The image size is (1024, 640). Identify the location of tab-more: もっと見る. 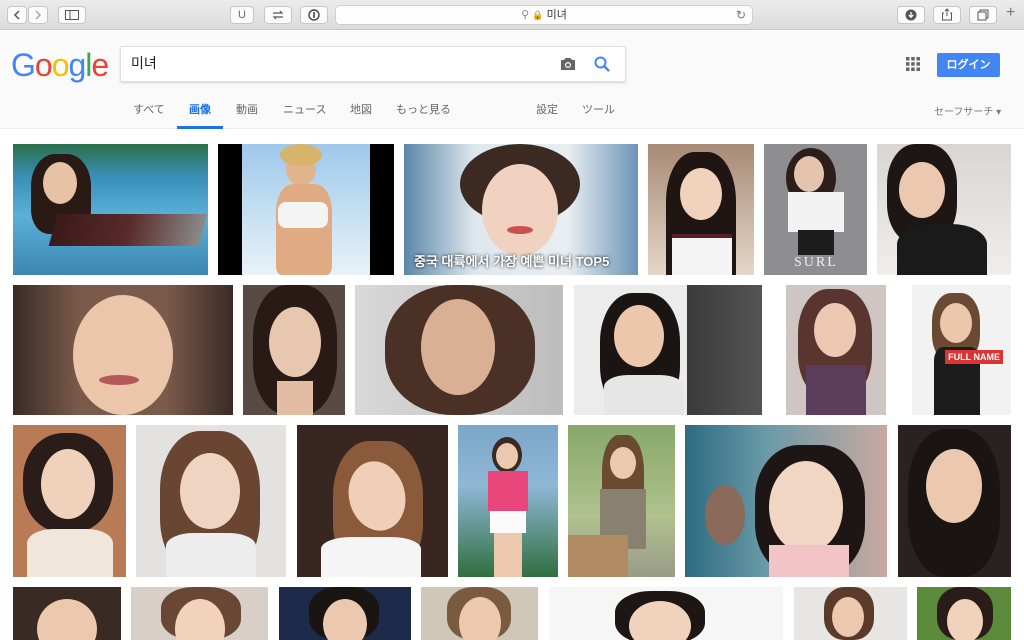
(423, 116).